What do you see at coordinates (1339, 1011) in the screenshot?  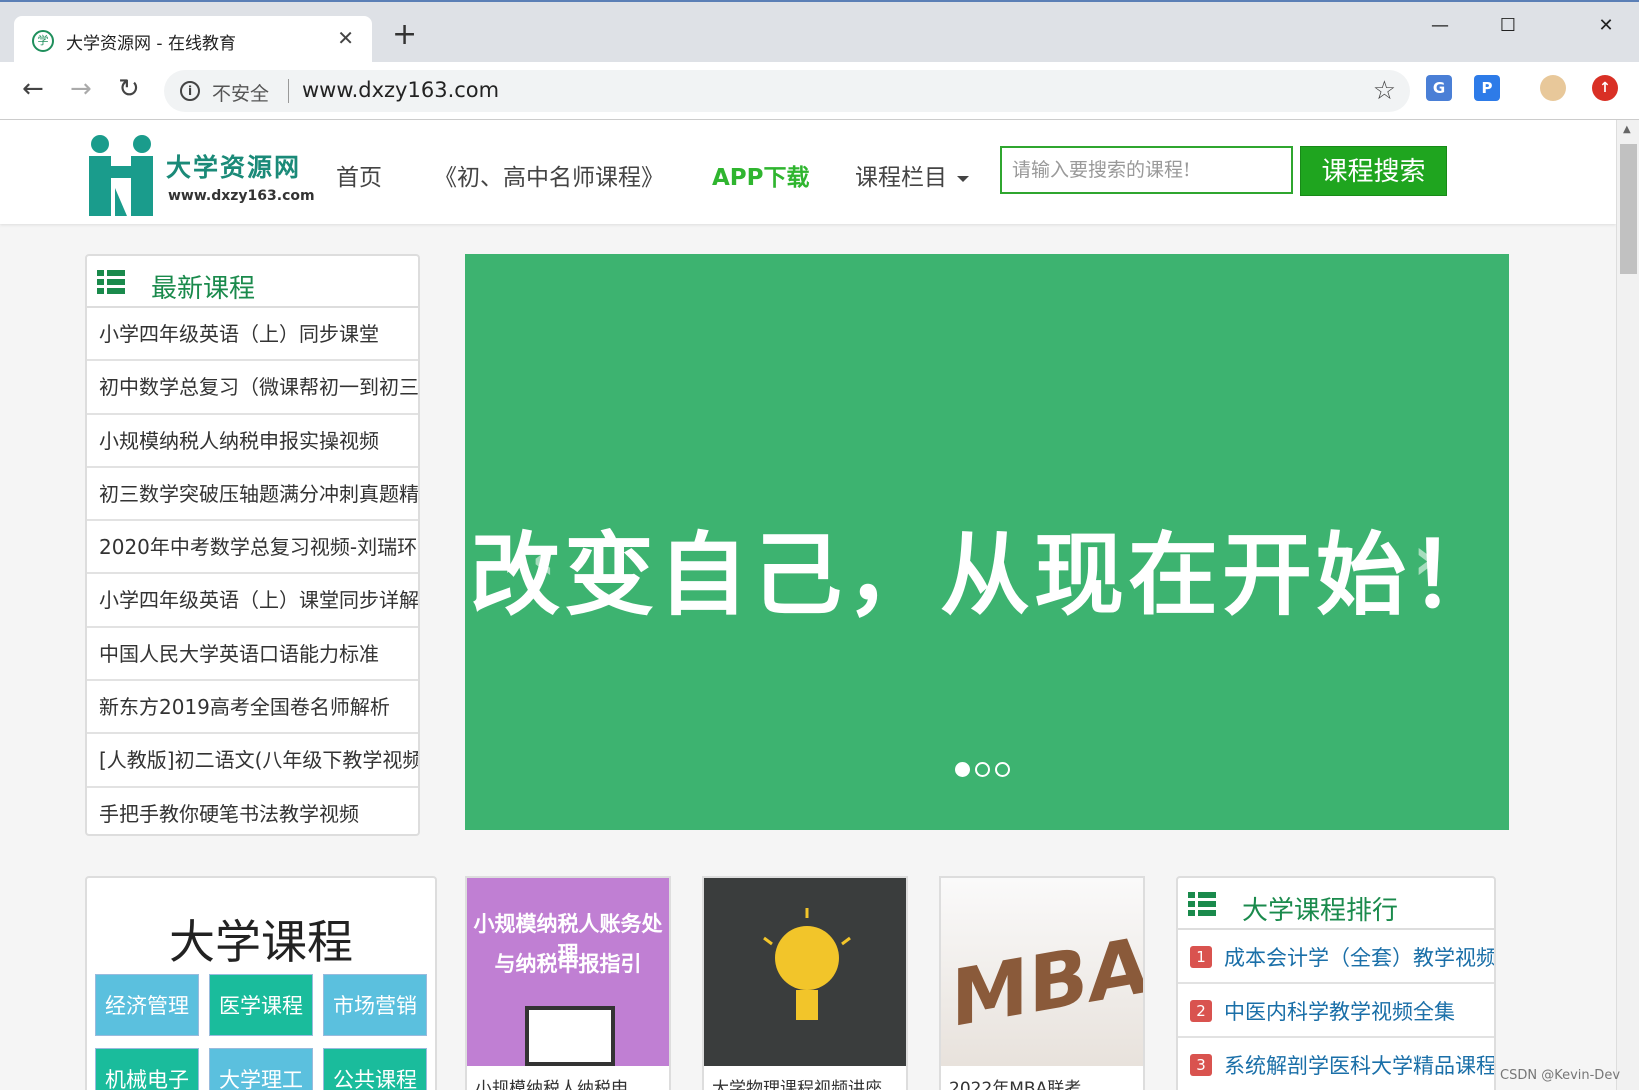 I see `ranking-link: 中医内科学教学视频全集` at bounding box center [1339, 1011].